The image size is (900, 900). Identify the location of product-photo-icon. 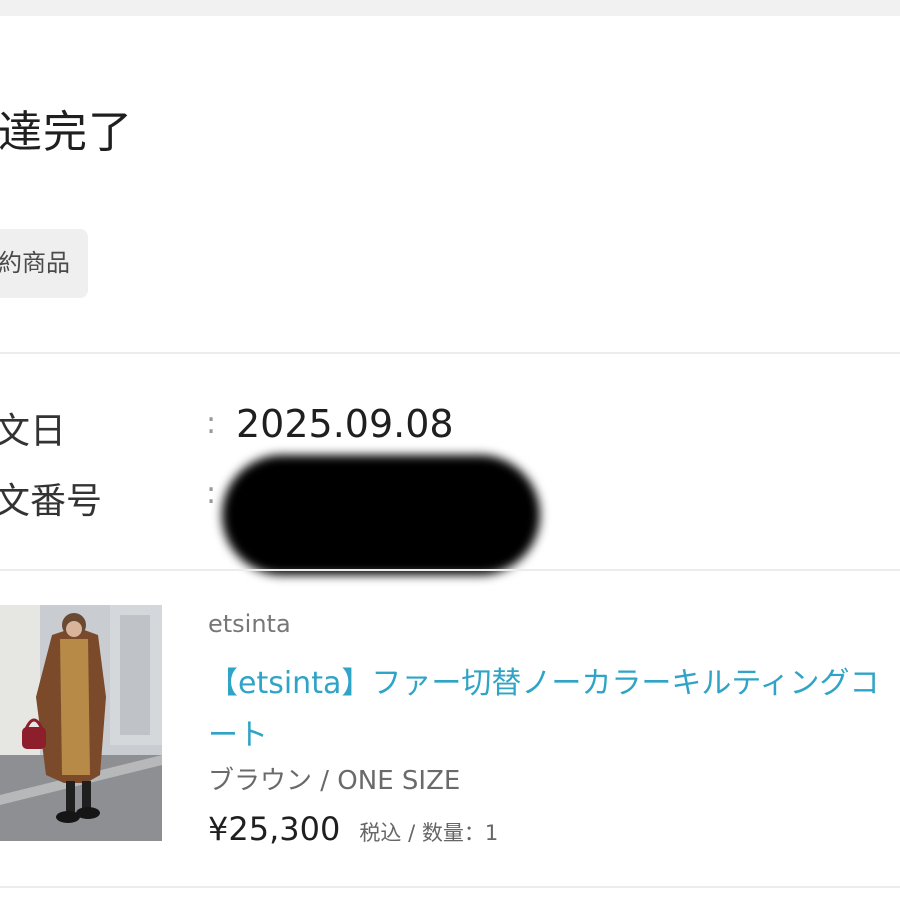
(81, 723).